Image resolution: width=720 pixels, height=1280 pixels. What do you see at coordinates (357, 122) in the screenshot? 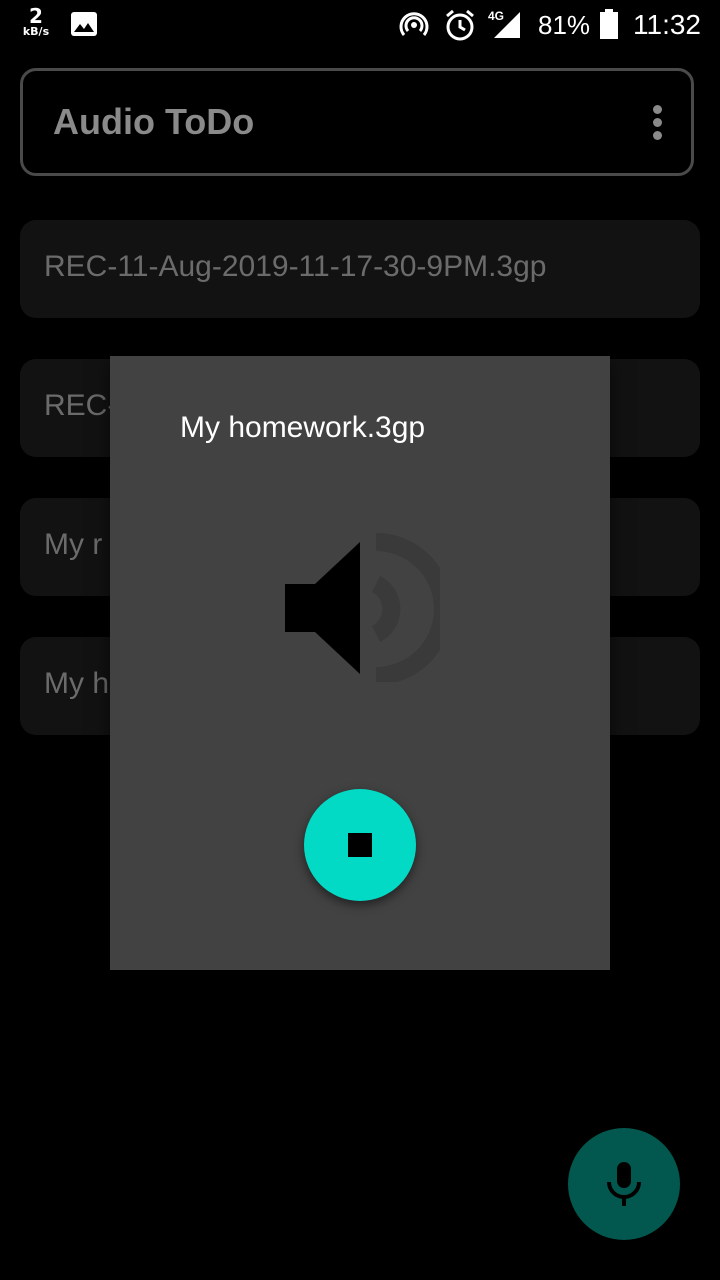
I see `app-bar: Audio ToDo` at bounding box center [357, 122].